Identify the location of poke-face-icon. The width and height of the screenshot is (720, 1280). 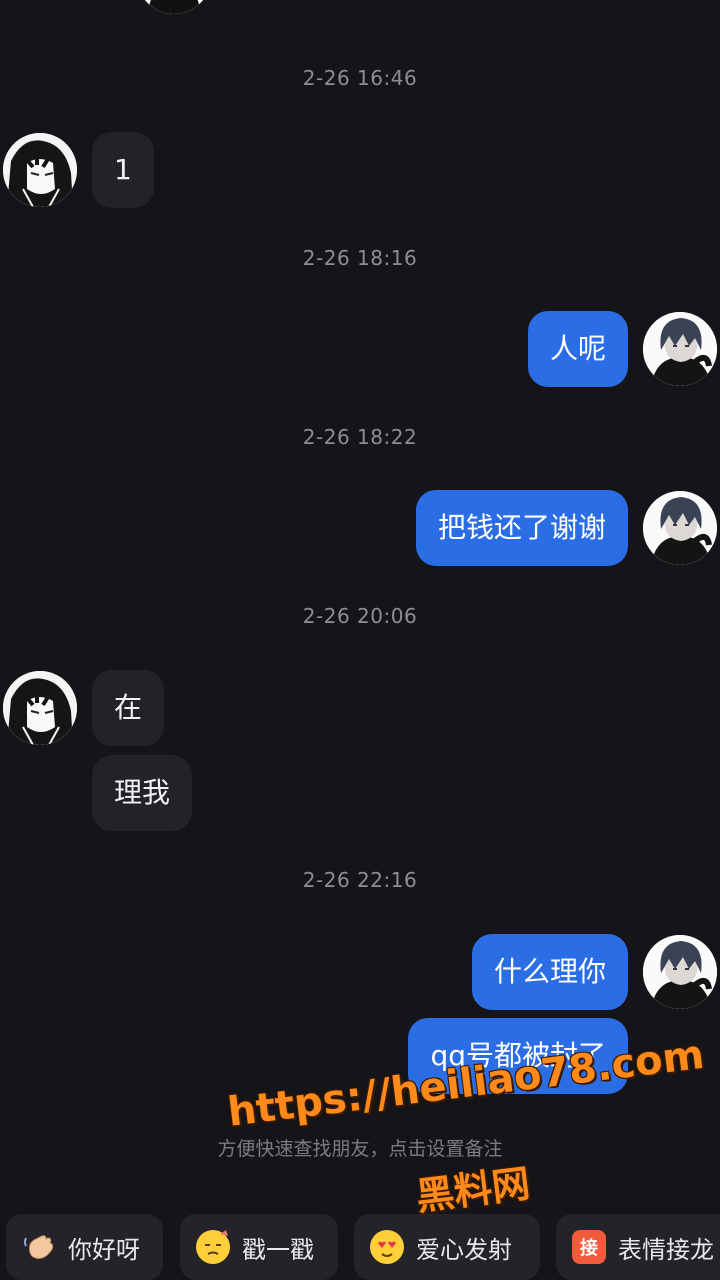
(213, 1247).